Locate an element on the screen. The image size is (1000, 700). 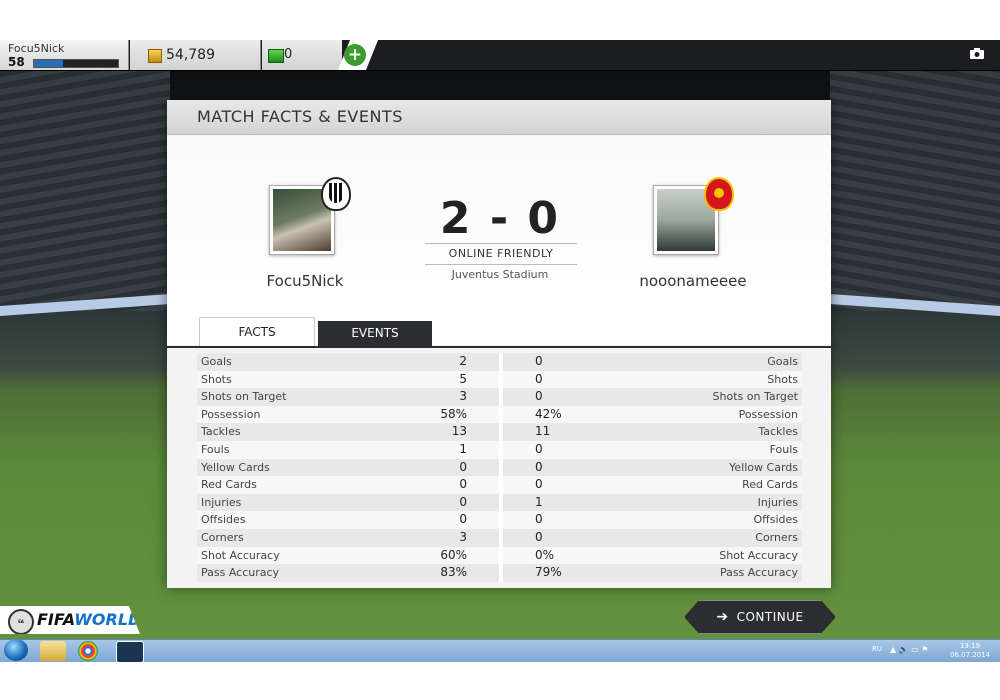
manchester-united-crest-icon is located at coordinates (719, 194).